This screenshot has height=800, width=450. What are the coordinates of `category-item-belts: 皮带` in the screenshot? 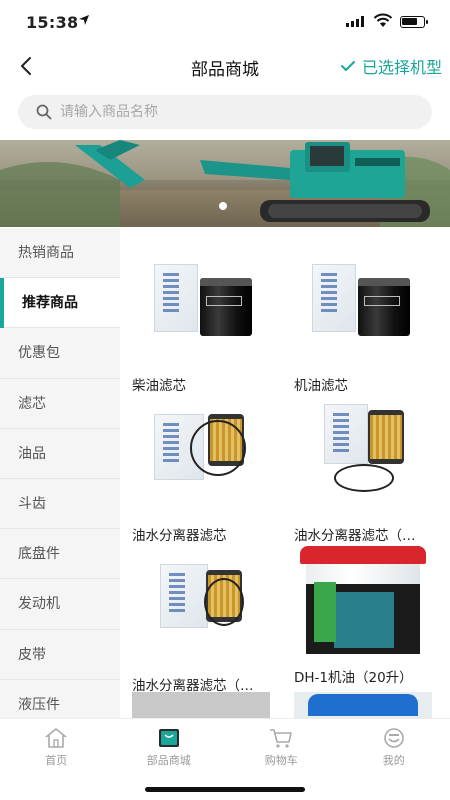 It's located at (60, 655).